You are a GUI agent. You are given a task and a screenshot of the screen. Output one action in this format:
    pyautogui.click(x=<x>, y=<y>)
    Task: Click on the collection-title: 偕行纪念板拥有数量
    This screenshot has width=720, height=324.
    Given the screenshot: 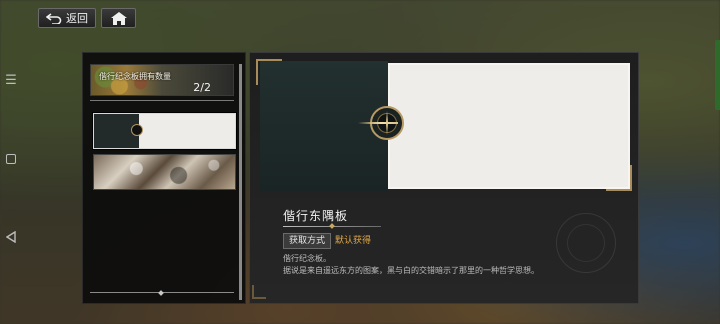 What is the action you would take?
    pyautogui.click(x=135, y=76)
    